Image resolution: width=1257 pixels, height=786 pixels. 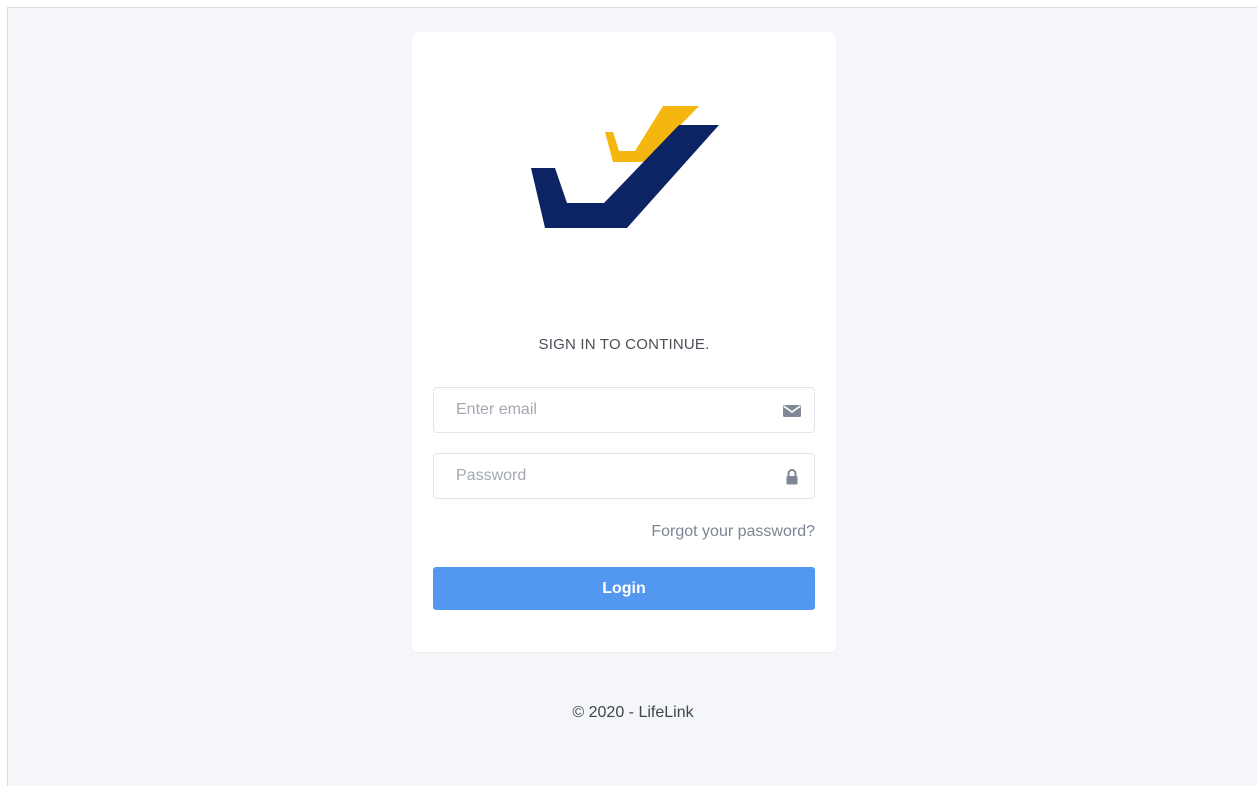 I want to click on password-input, so click(x=624, y=476).